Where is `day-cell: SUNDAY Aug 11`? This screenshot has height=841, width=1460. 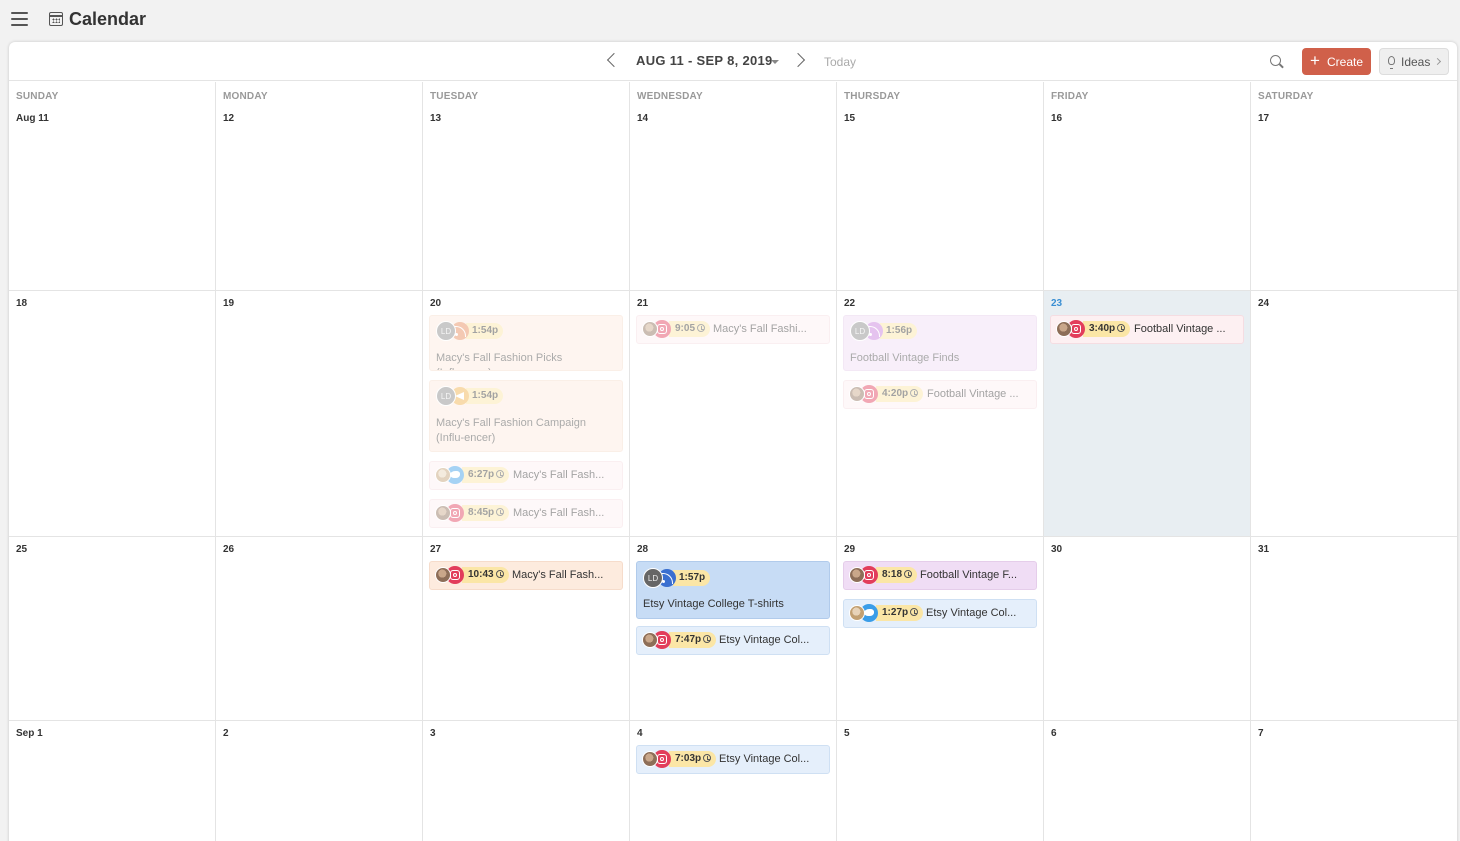
day-cell: SUNDAY Aug 11 is located at coordinates (112, 186).